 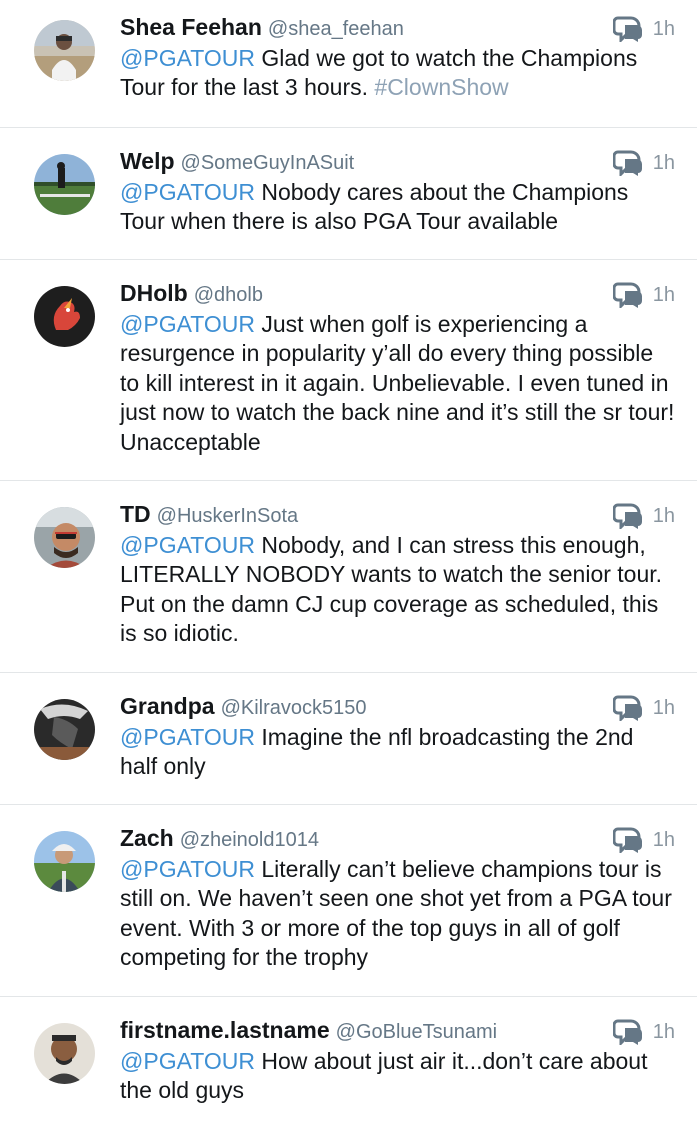 What do you see at coordinates (167, 706) in the screenshot?
I see `display-name: Grandpa` at bounding box center [167, 706].